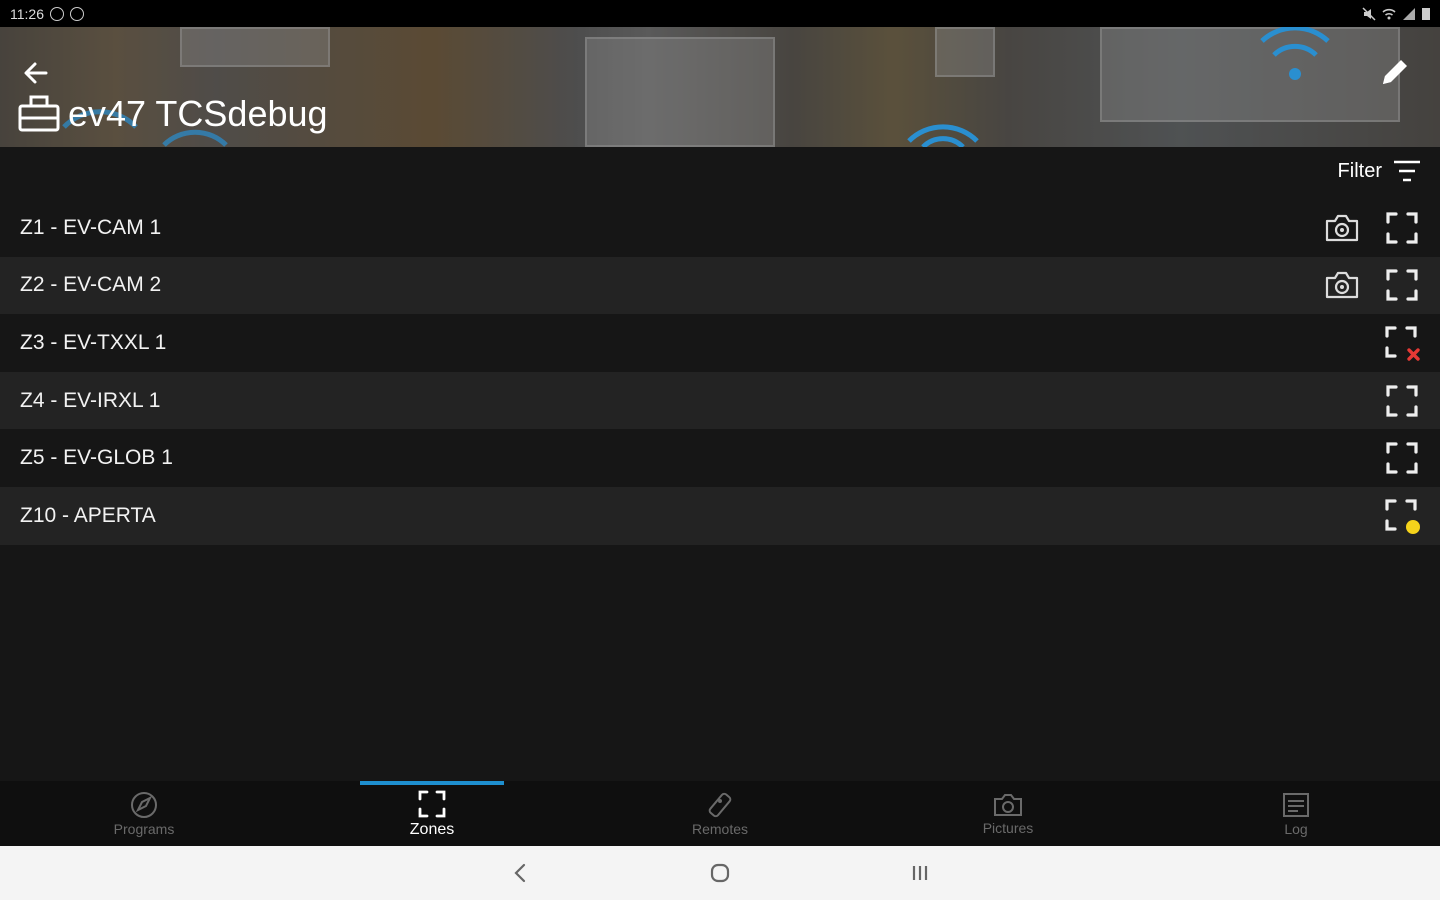  I want to click on system-back-button, so click(520, 873).